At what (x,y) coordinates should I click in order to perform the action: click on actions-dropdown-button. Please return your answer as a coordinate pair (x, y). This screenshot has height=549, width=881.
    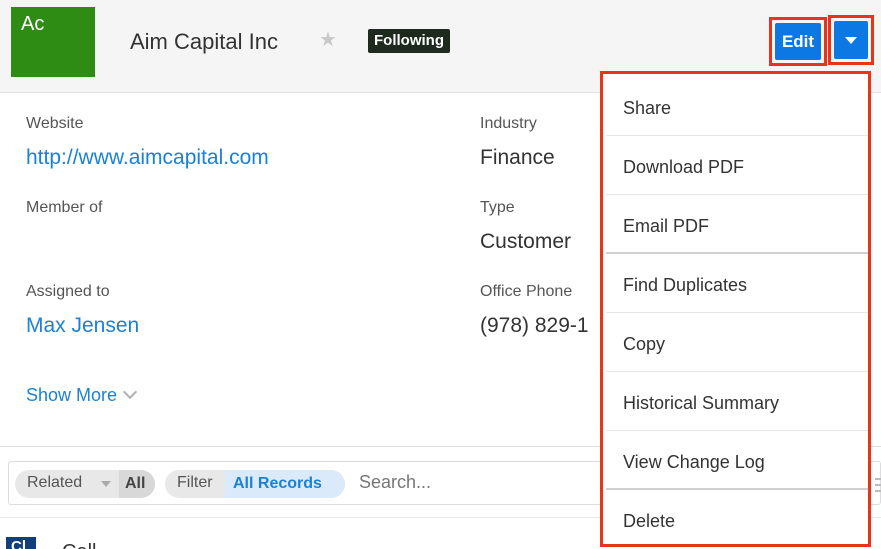
    Looking at the image, I should click on (851, 40).